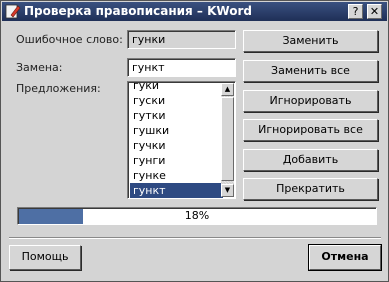 The width and height of the screenshot is (389, 282). What do you see at coordinates (310, 189) in the screenshot?
I see `stop-button: Прекратить` at bounding box center [310, 189].